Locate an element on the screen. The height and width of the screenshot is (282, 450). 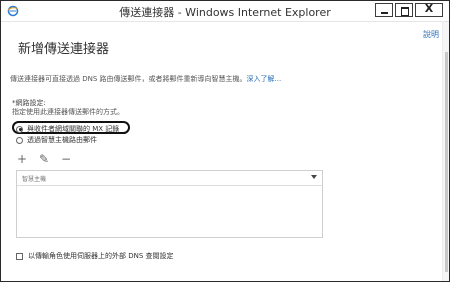
grid-header: 智慧主機 is located at coordinates (169, 178).